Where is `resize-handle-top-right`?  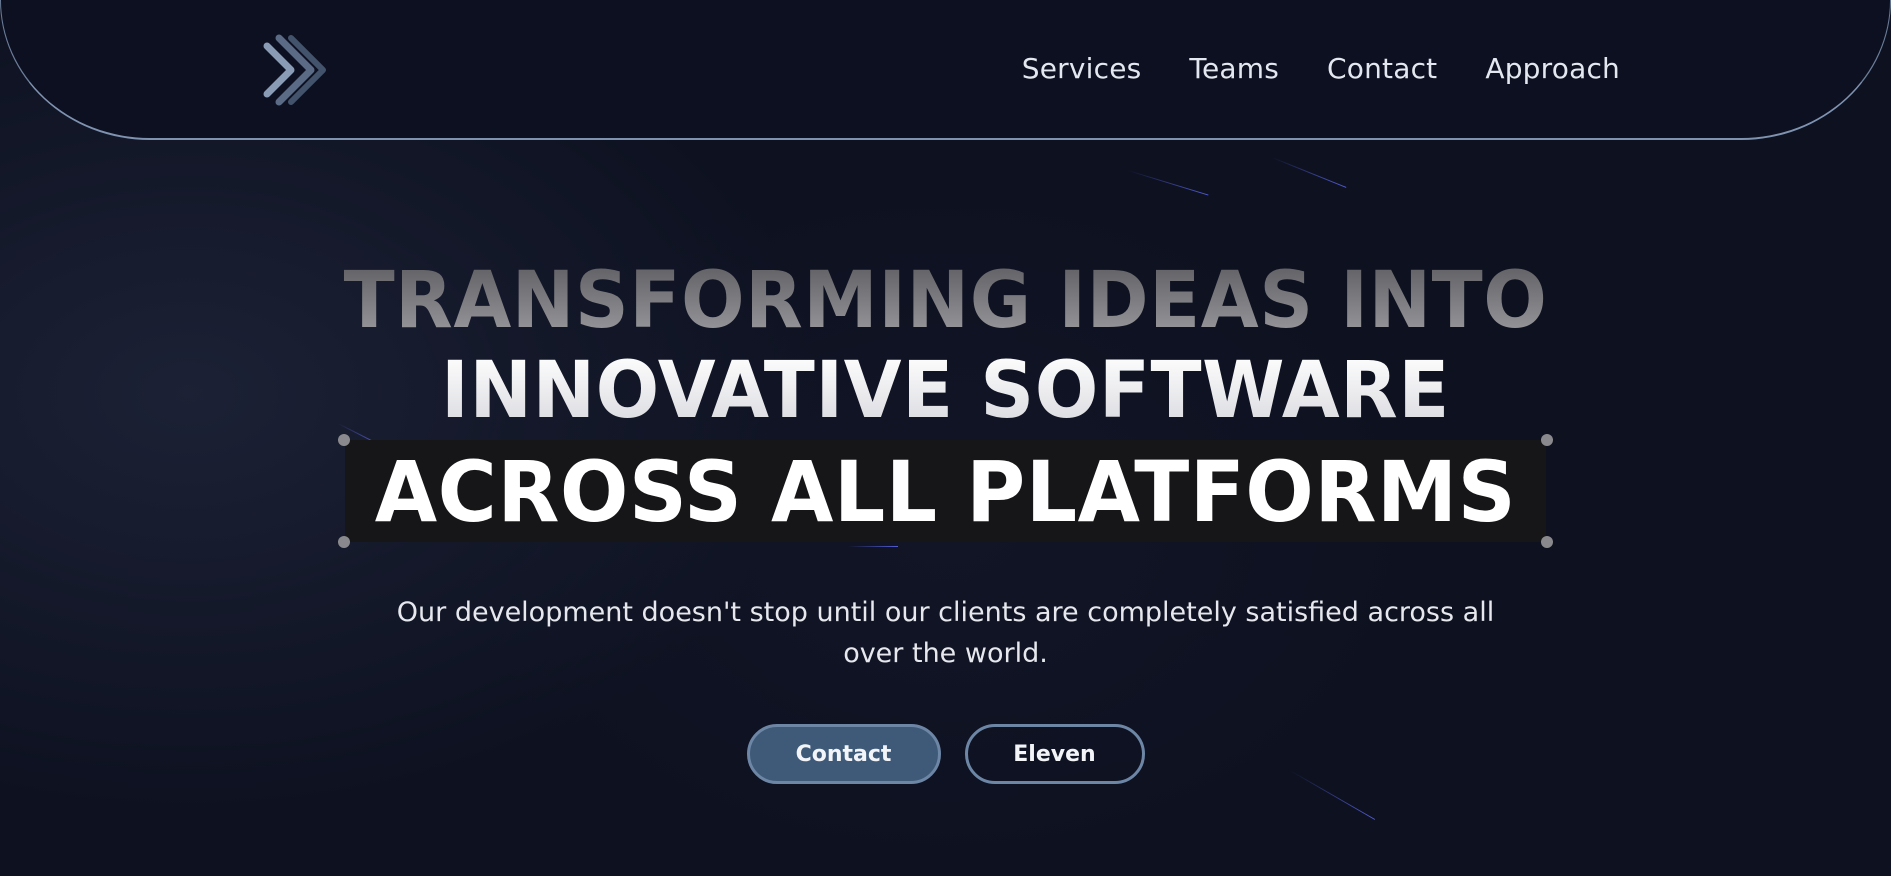
resize-handle-top-right is located at coordinates (1546, 440).